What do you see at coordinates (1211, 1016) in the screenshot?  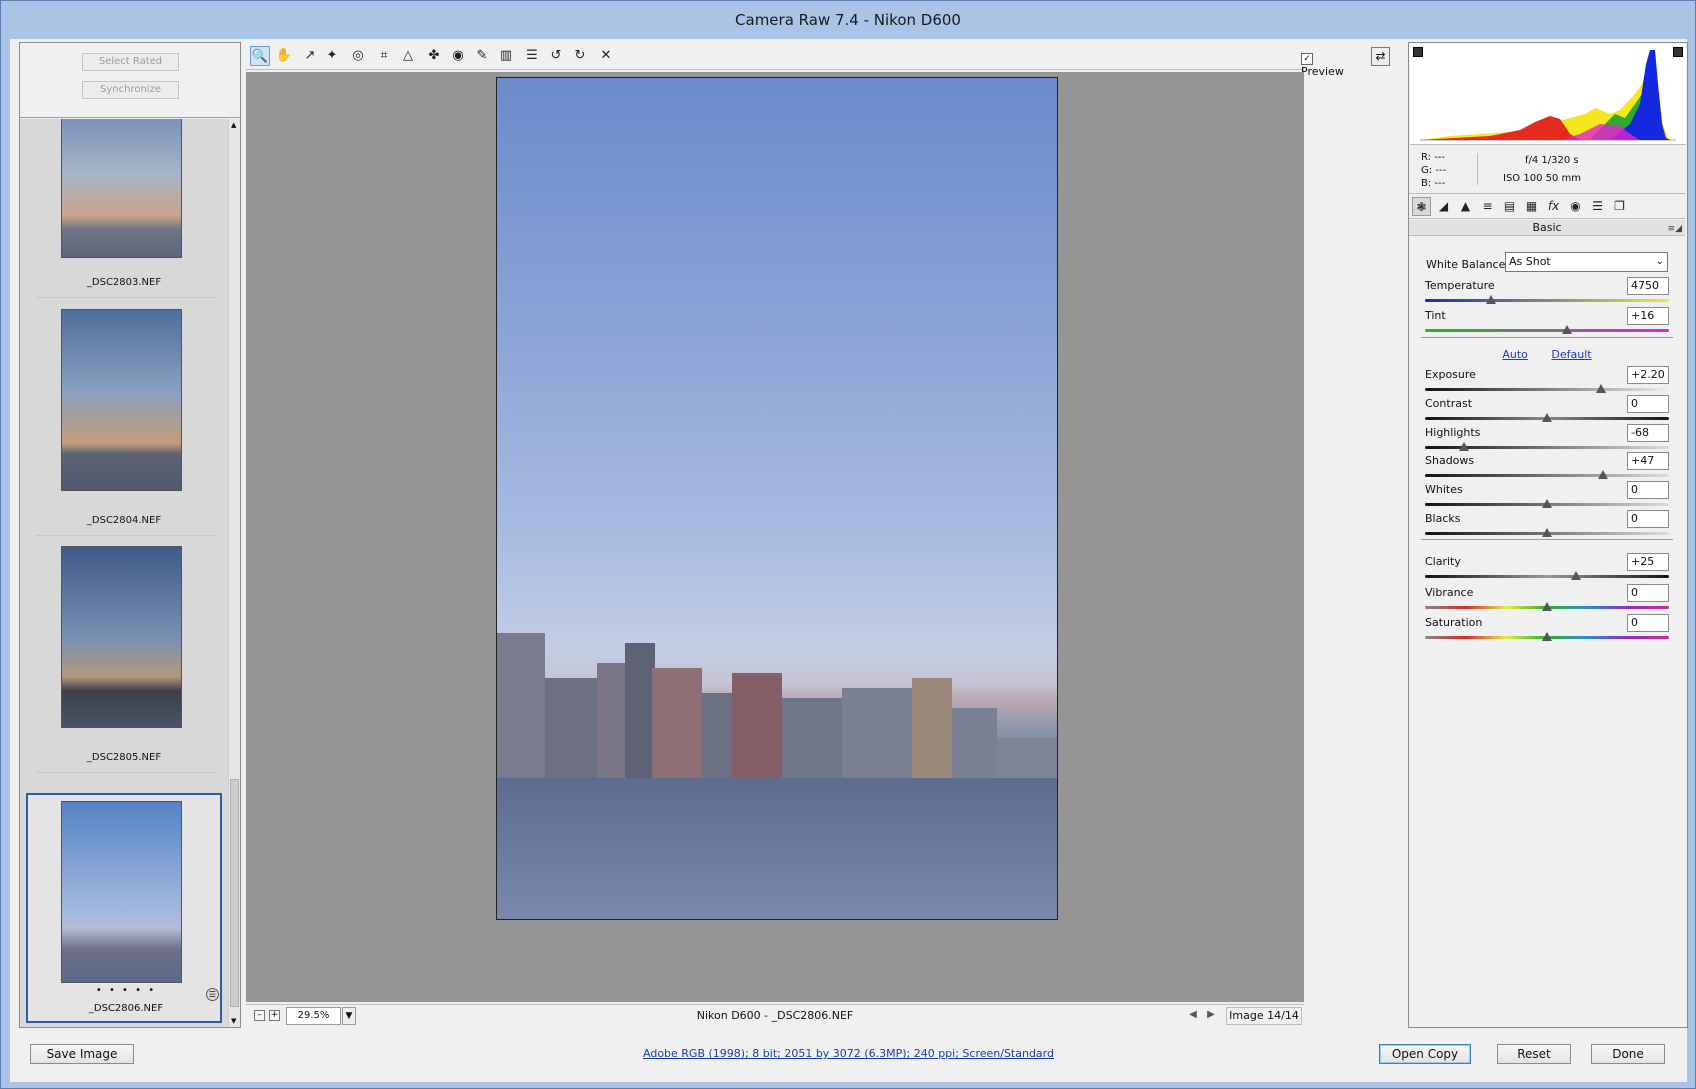 I see `next-image-icon: ▶` at bounding box center [1211, 1016].